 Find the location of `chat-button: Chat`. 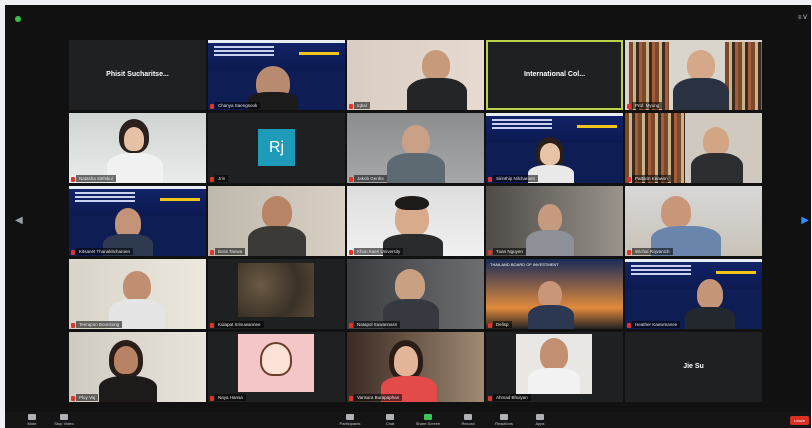

chat-button: Chat is located at coordinates (390, 420).